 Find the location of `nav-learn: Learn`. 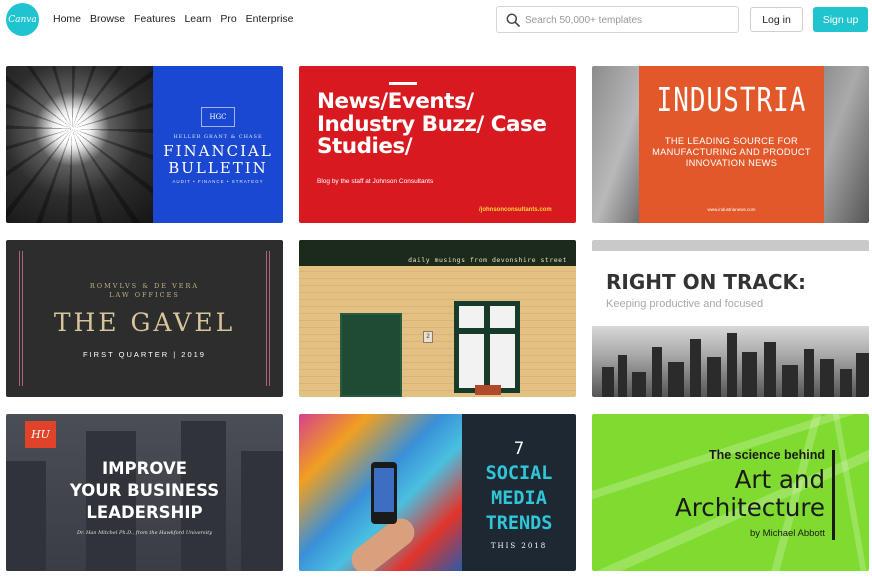

nav-learn: Learn is located at coordinates (197, 19).